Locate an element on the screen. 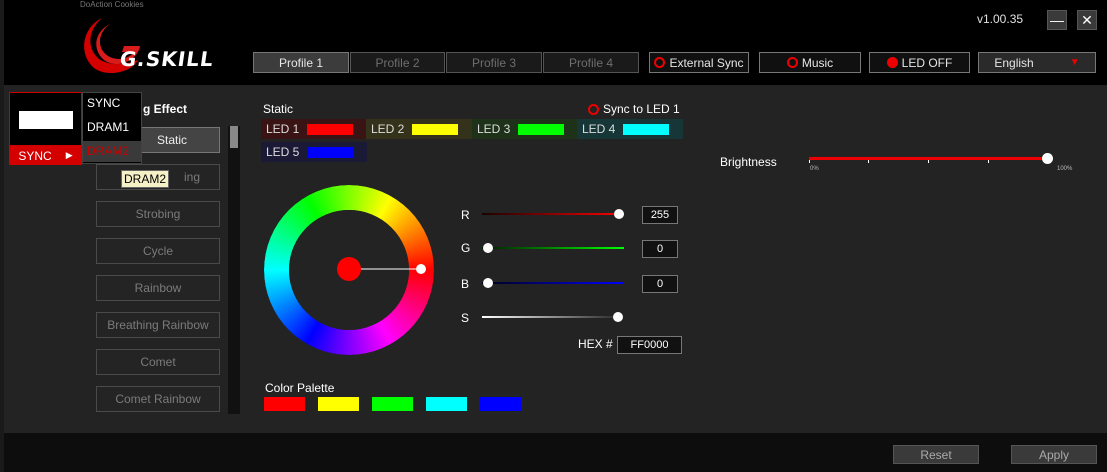 This screenshot has height=472, width=1107. effect-breathing-label: ing is located at coordinates (191, 177).